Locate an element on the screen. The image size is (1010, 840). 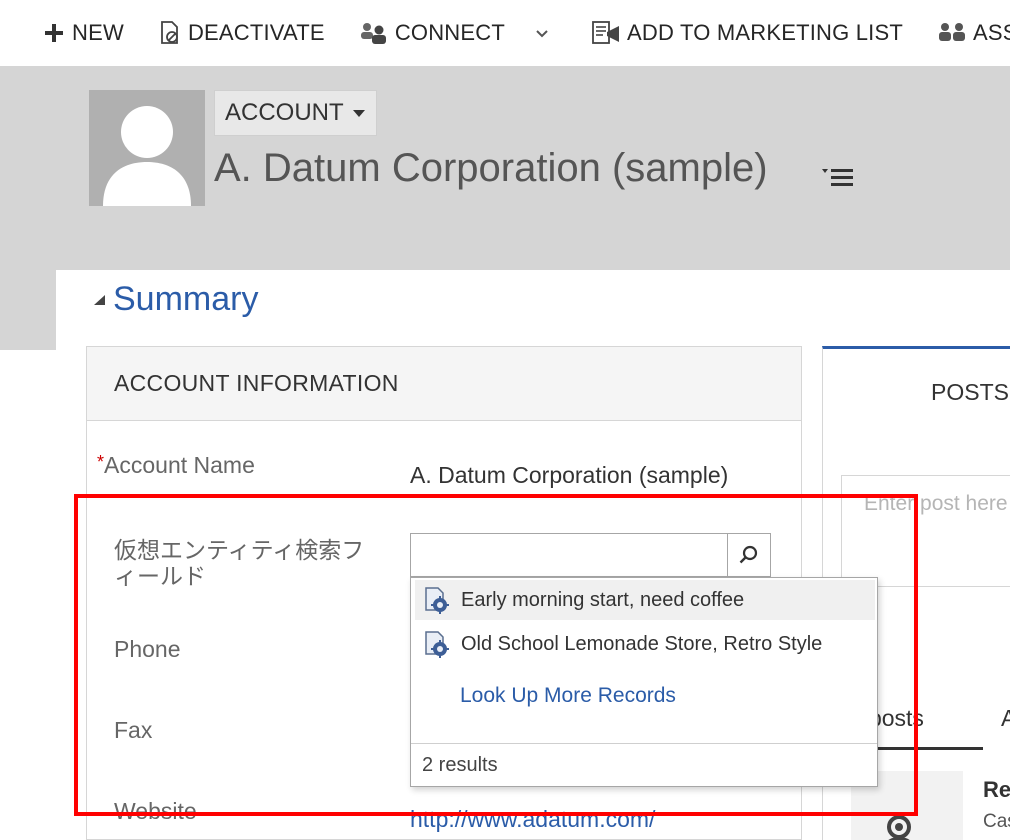
lookup-result-label: Early morning start, need coffee is located at coordinates (603, 599).